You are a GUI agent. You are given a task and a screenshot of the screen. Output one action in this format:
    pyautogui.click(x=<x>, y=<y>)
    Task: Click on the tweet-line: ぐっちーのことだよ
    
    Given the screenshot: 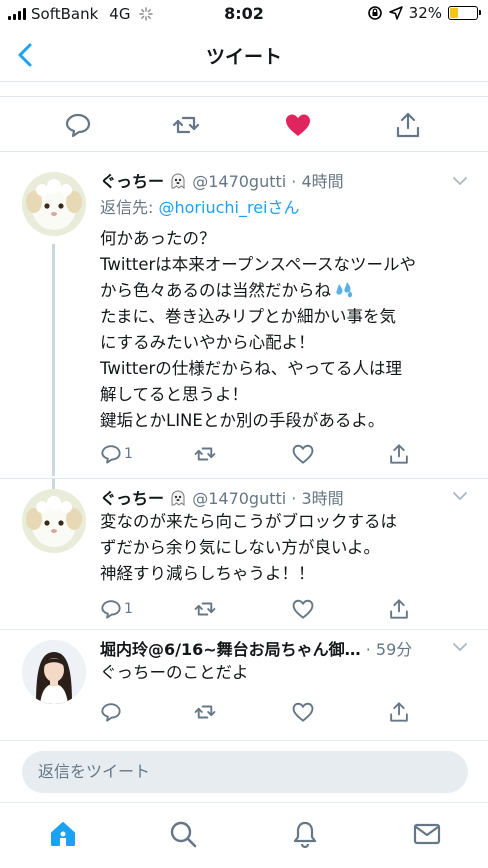 What is the action you would take?
    pyautogui.click(x=174, y=672)
    